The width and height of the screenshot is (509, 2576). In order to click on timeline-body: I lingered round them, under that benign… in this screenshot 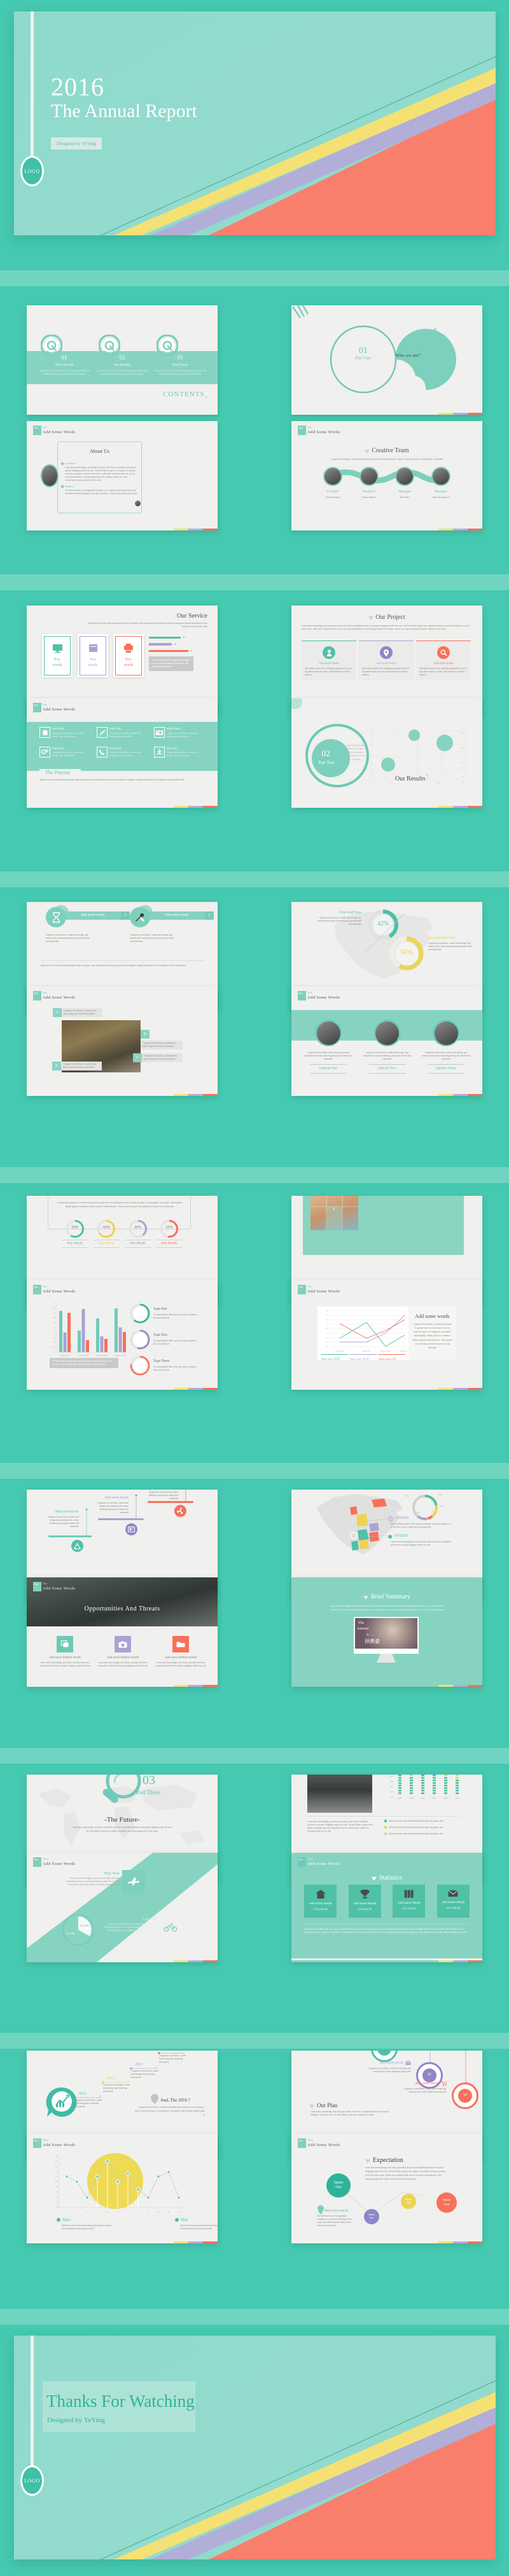, I will do `click(88, 2103)`.